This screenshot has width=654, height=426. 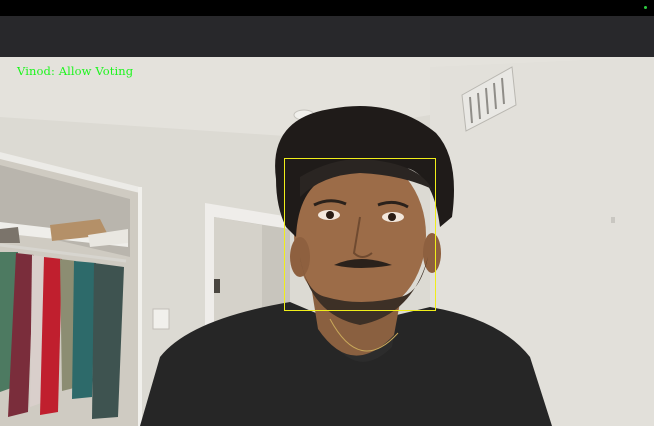 What do you see at coordinates (645, 7) in the screenshot?
I see `camera-active-indicator-icon` at bounding box center [645, 7].